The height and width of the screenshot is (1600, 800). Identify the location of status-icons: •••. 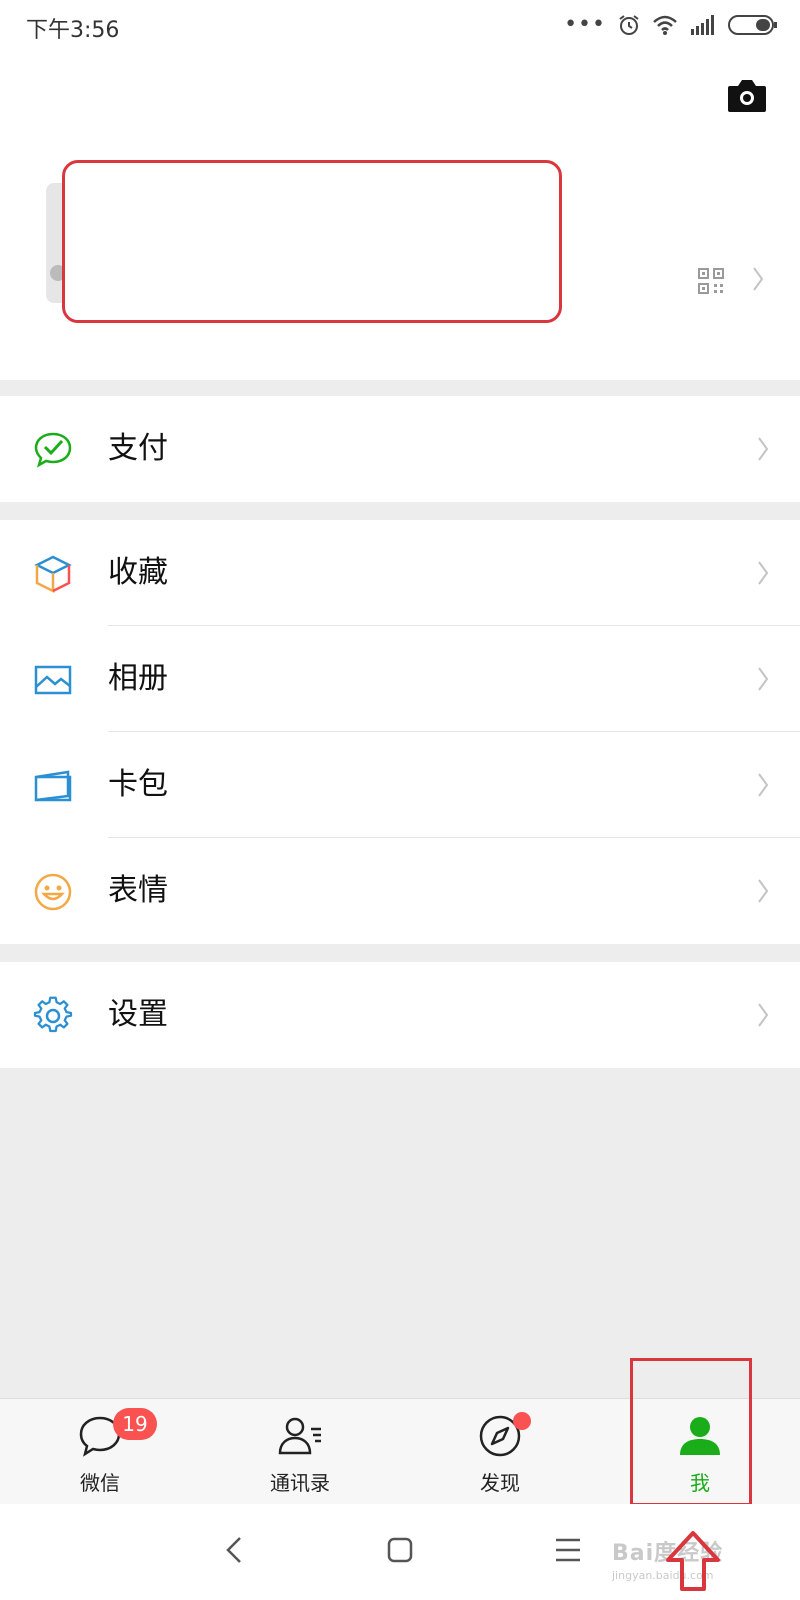
(671, 25).